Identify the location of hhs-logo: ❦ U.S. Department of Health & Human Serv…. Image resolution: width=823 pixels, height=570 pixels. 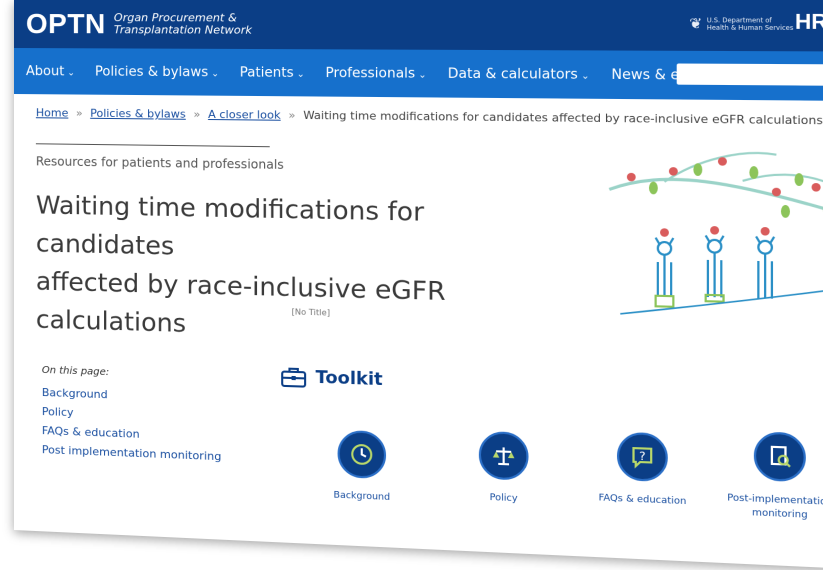
(741, 24).